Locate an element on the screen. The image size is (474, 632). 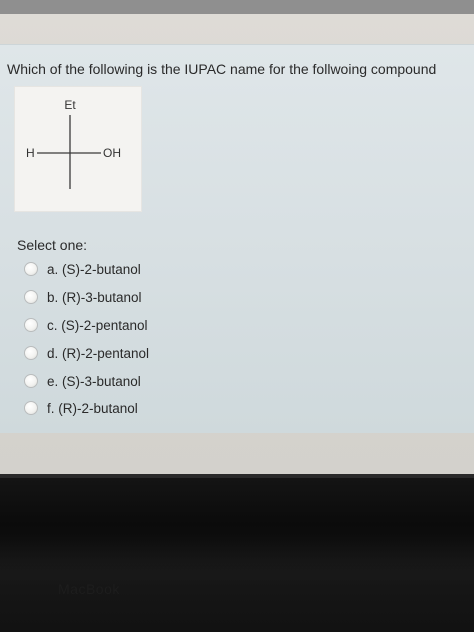
option-d: d. (R)-2-pentanol is located at coordinates (86, 353).